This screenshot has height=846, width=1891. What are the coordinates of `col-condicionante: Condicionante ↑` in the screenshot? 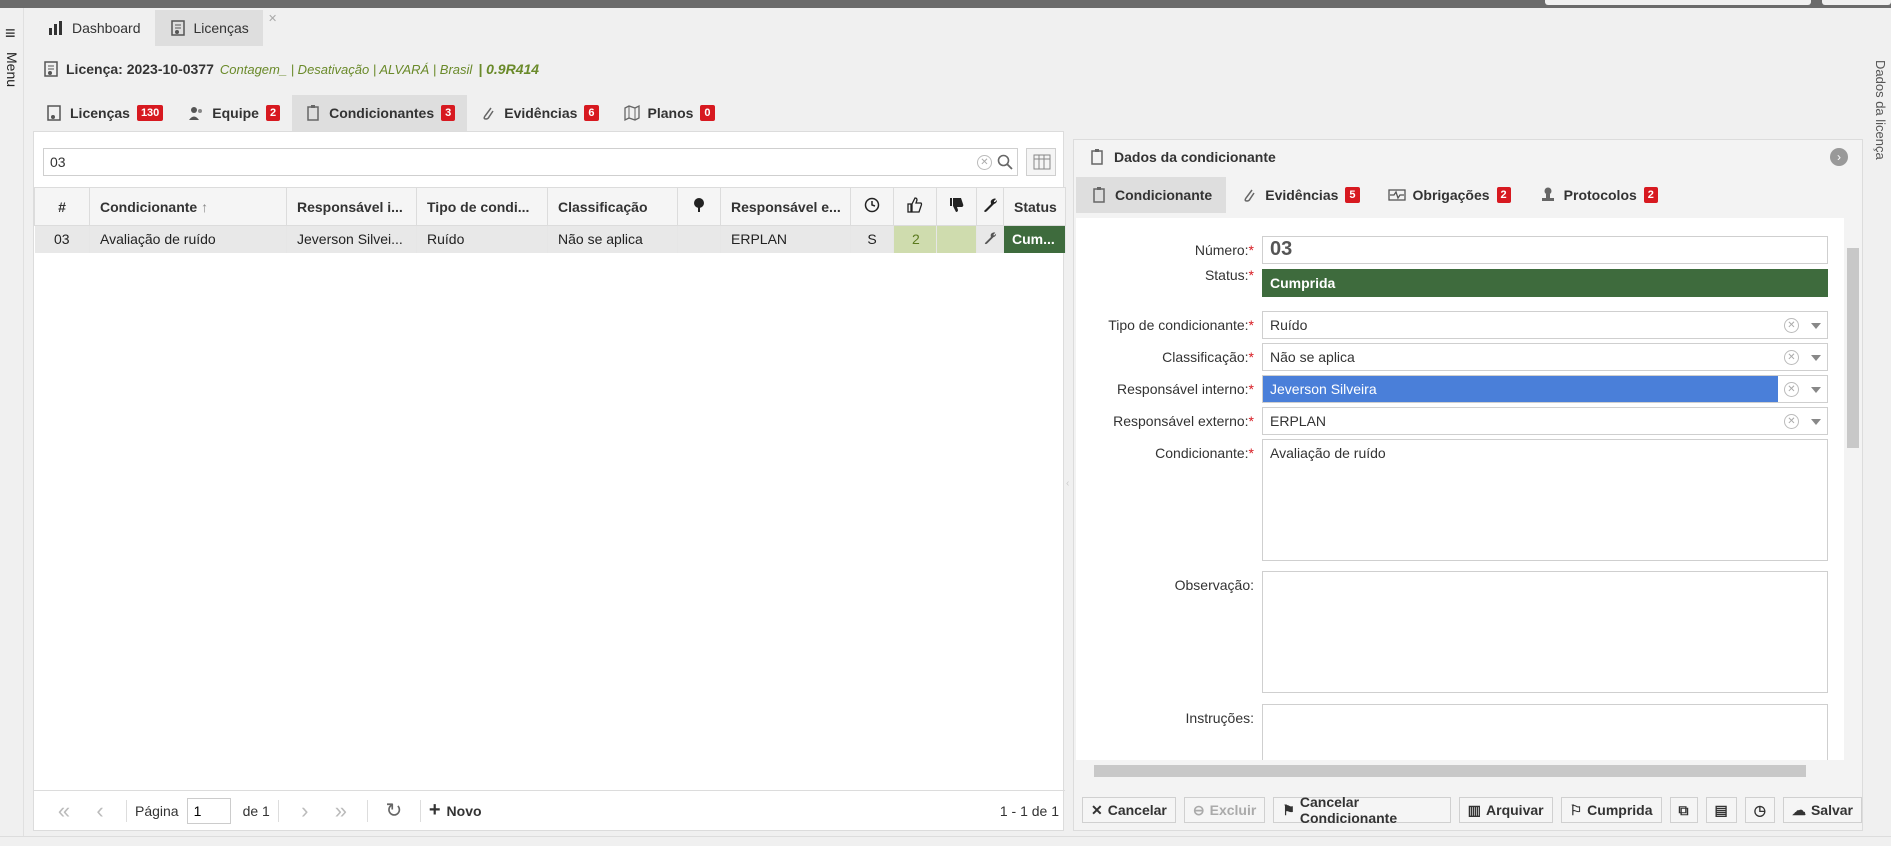 It's located at (188, 206).